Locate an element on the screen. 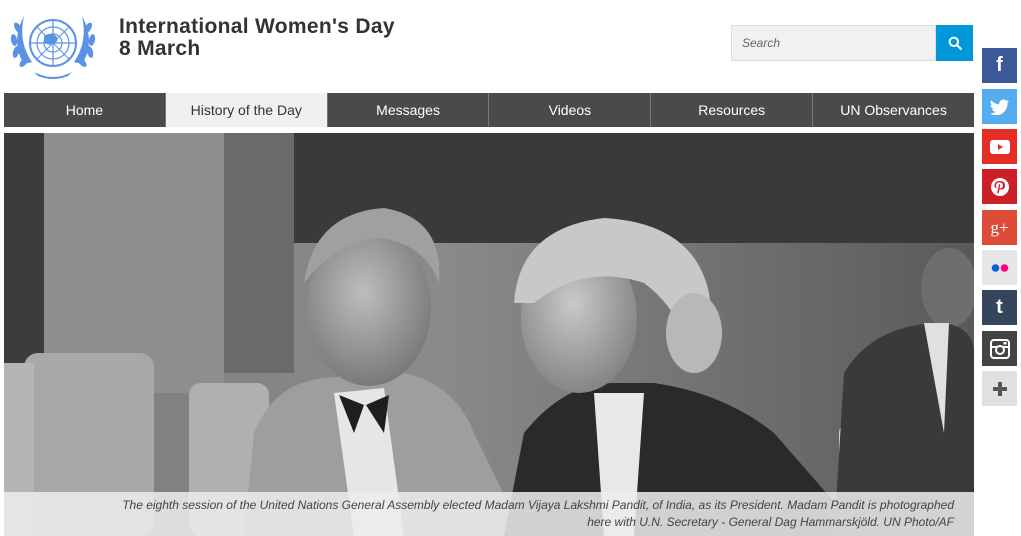 The width and height of the screenshot is (1021, 536). instagram-button is located at coordinates (999, 348).